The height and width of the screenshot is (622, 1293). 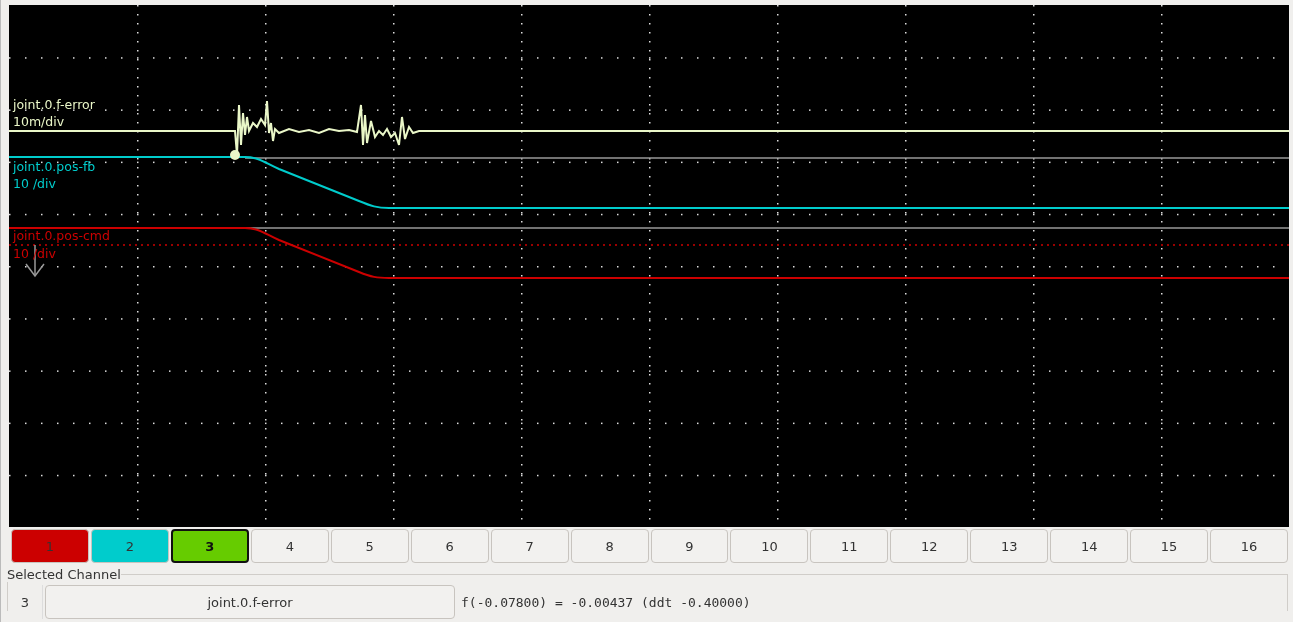 What do you see at coordinates (1089, 546) in the screenshot?
I see `channel-button: 14` at bounding box center [1089, 546].